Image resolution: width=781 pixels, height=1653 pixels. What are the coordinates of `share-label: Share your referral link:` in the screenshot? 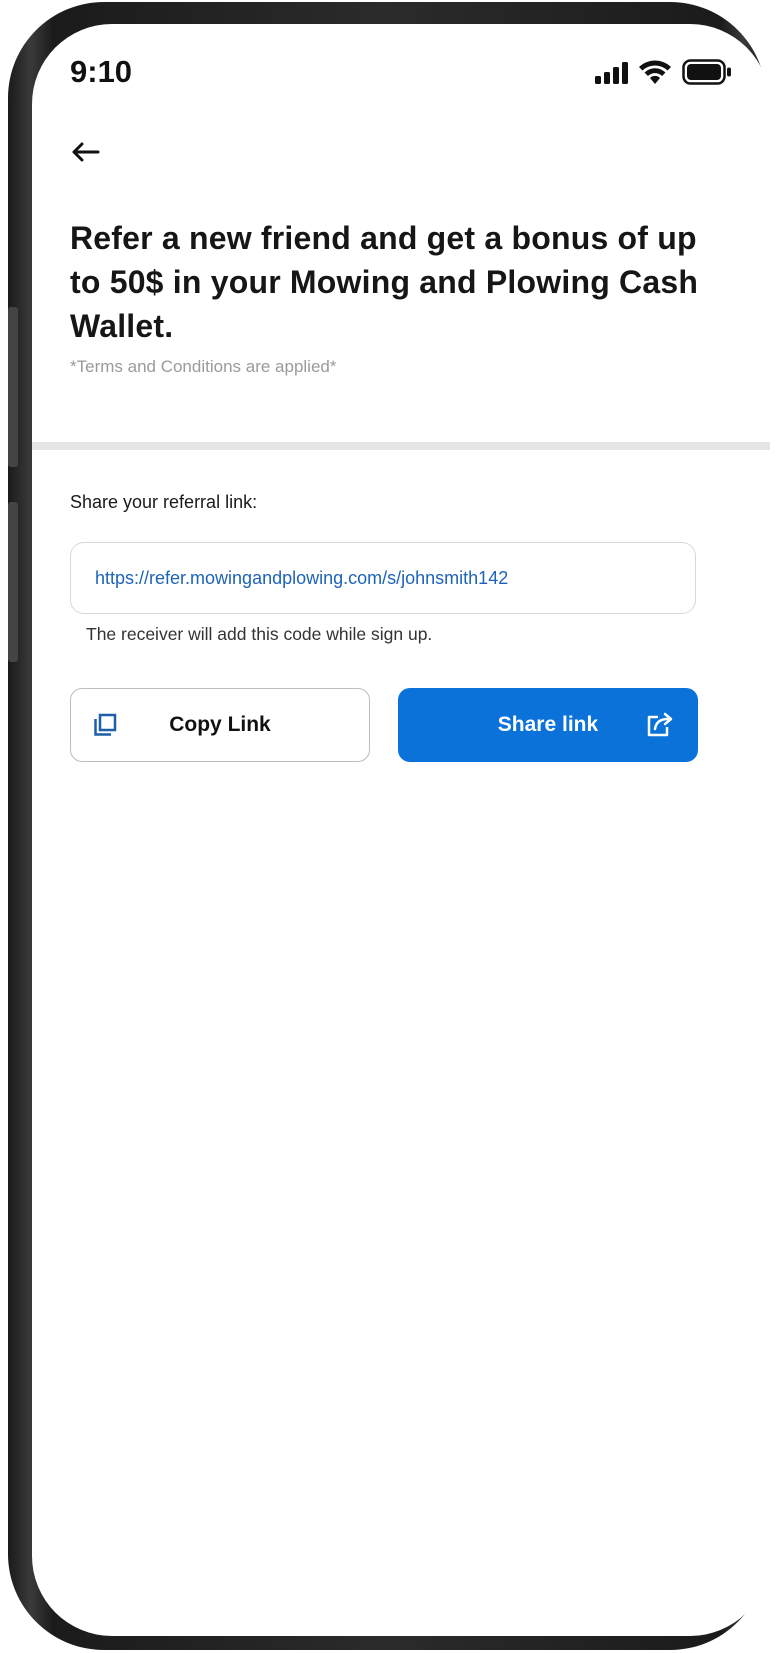 It's located at (164, 502).